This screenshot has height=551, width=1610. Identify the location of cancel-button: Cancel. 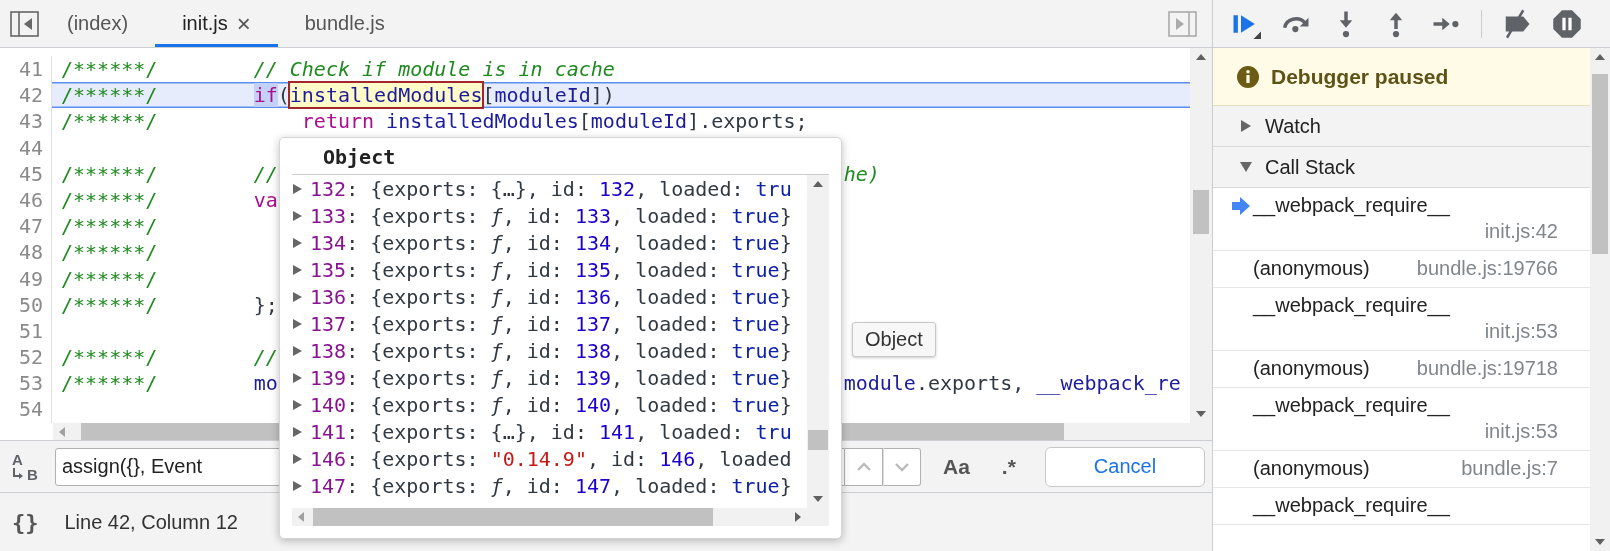
(1125, 466).